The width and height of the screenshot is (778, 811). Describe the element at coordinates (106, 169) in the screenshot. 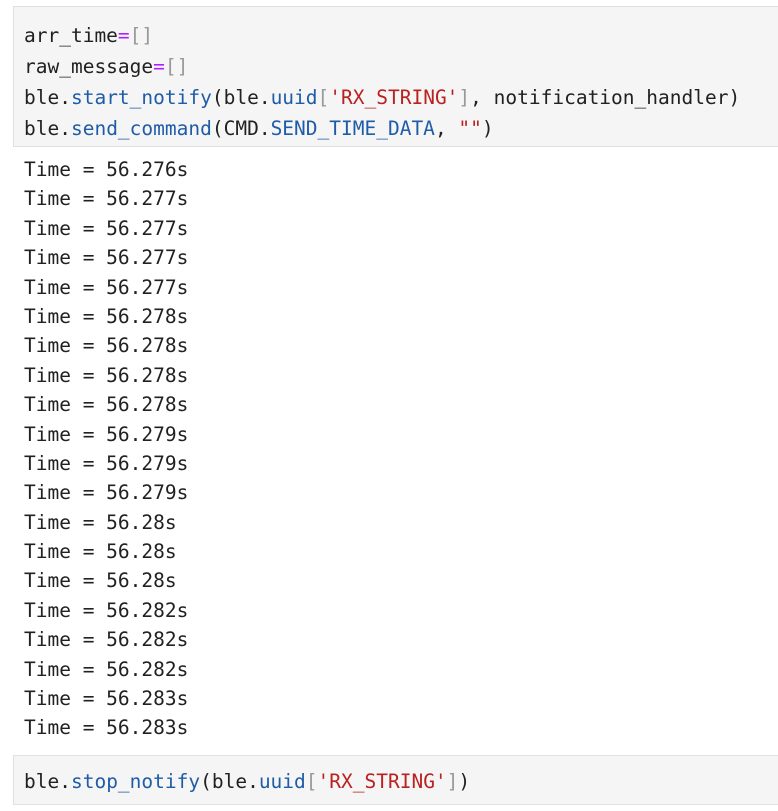

I see `output-line: Time = 56.276s` at that location.